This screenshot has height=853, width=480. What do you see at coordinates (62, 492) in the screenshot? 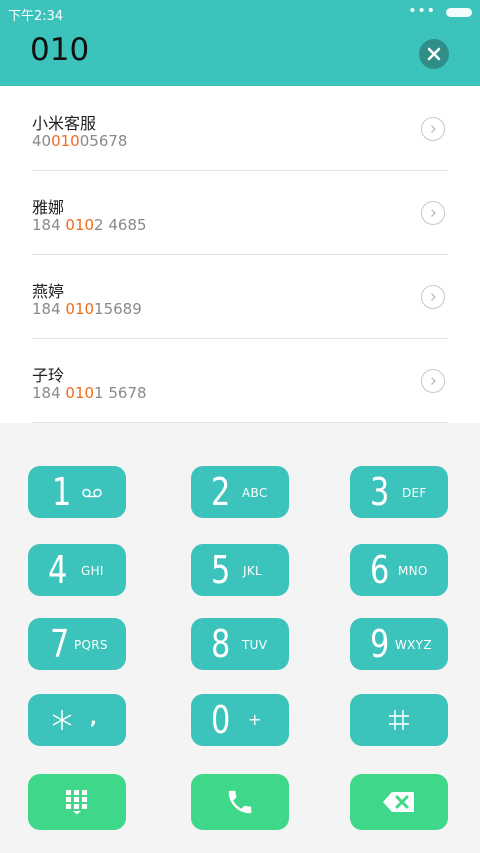
I see `key-digit: 1` at bounding box center [62, 492].